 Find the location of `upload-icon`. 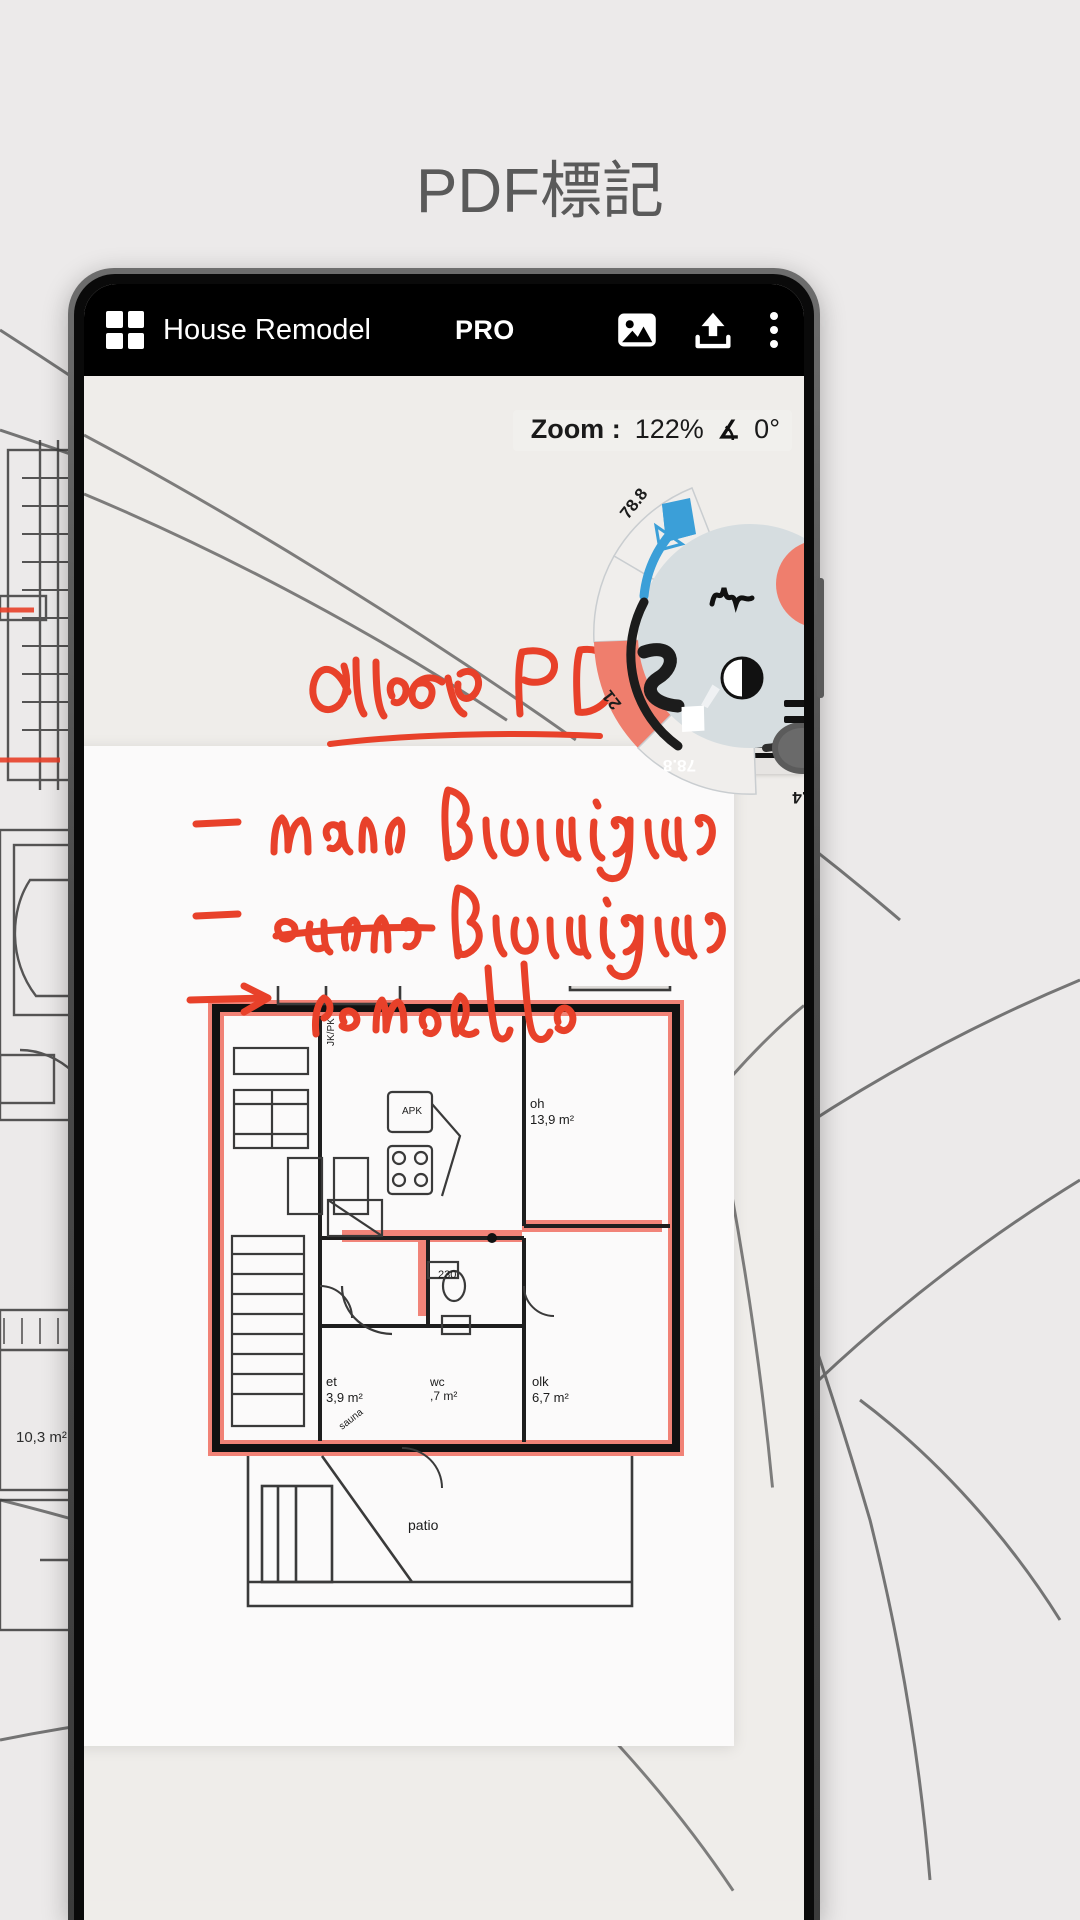

upload-icon is located at coordinates (713, 330).